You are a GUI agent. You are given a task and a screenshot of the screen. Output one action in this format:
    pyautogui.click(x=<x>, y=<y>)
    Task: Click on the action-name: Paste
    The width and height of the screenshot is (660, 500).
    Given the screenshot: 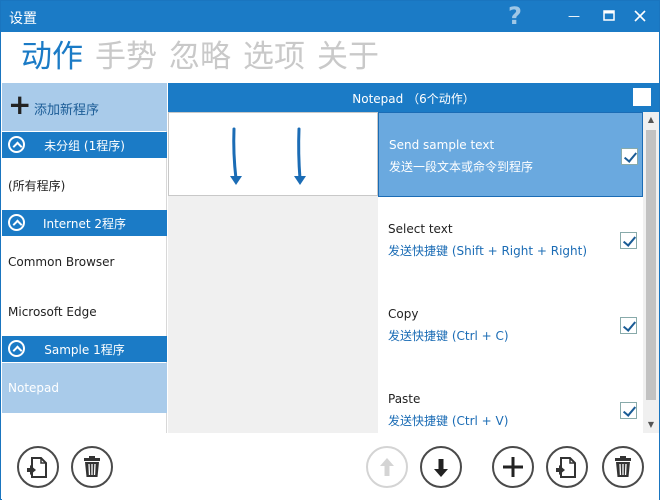 What is the action you would take?
    pyautogui.click(x=404, y=399)
    